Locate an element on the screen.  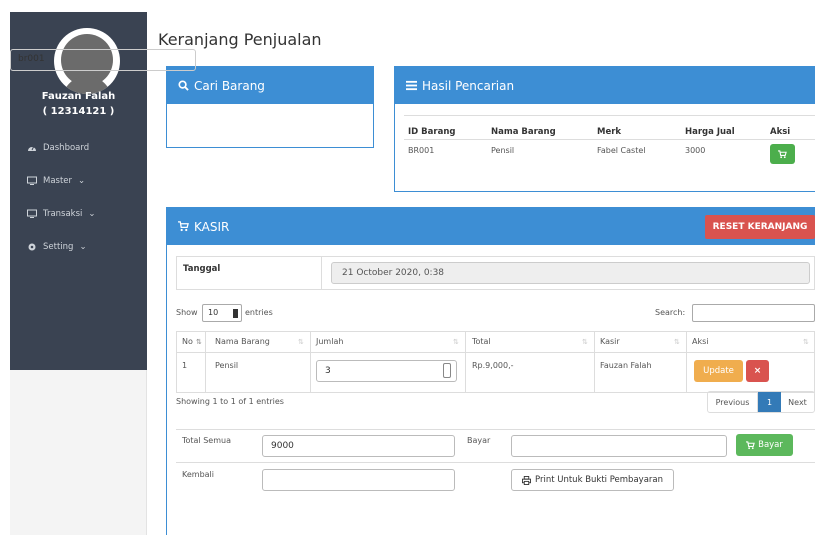
sidebar-item-label: Dashboard is located at coordinates (66, 148).